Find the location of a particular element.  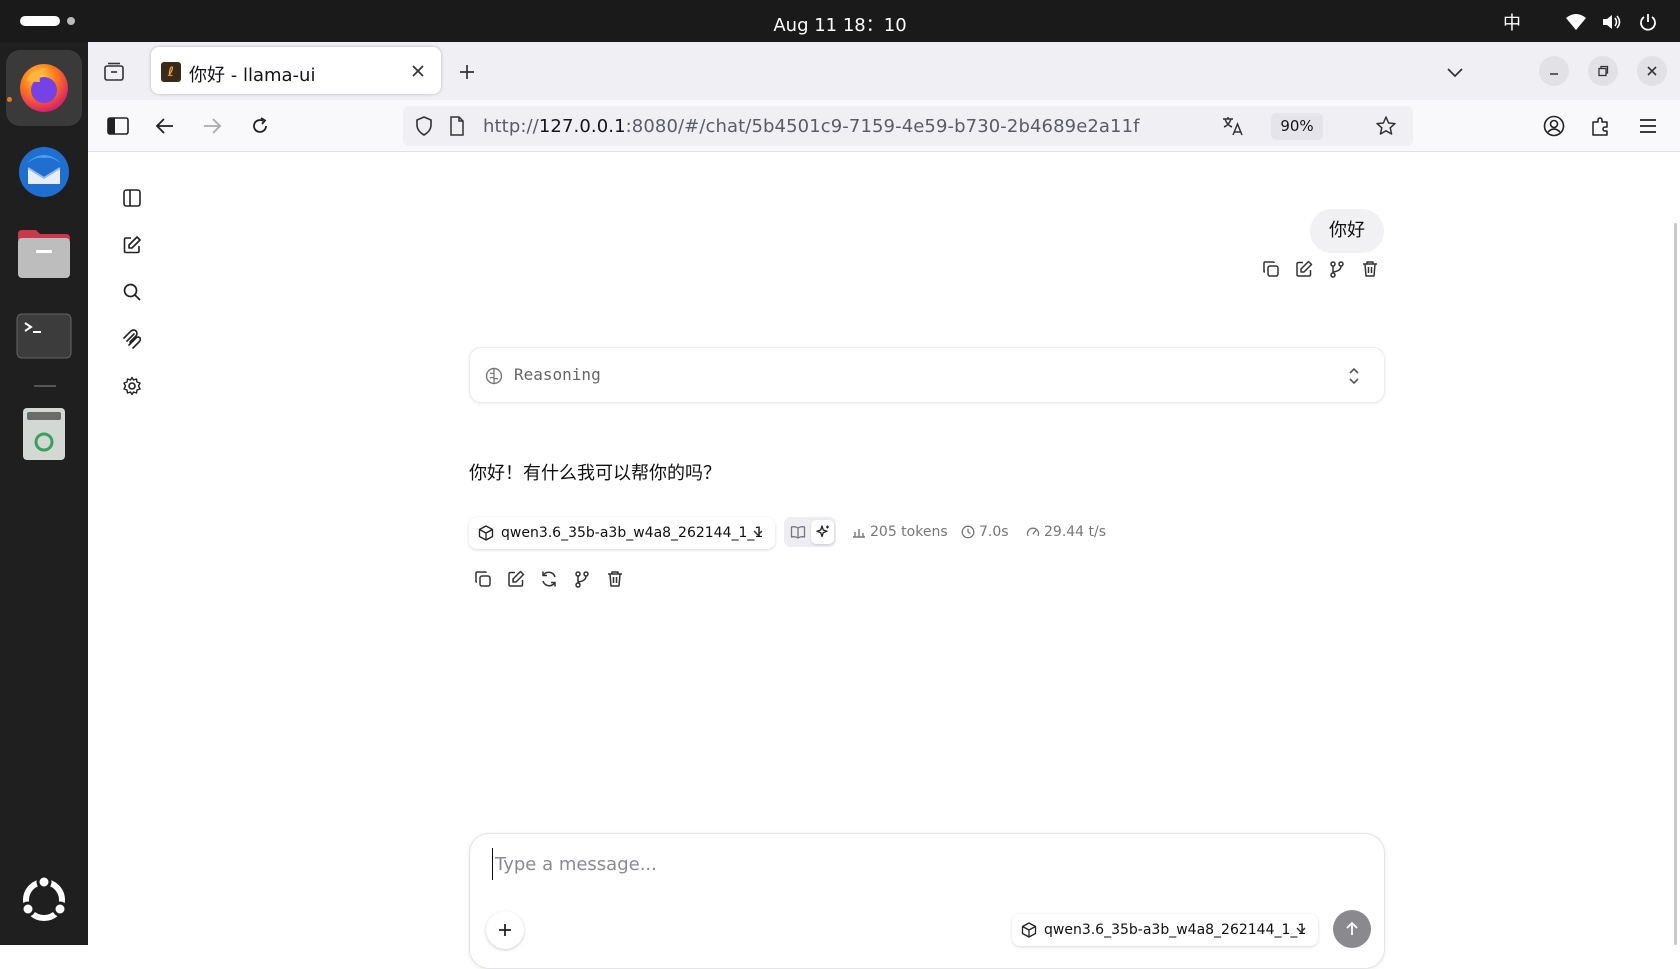

trash-icon is located at coordinates (44, 434).